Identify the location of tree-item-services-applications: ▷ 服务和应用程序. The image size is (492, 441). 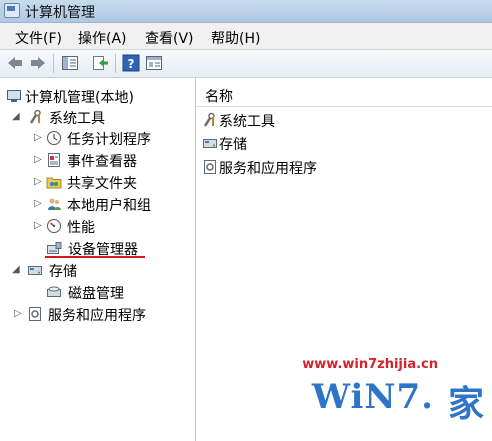
(104, 314).